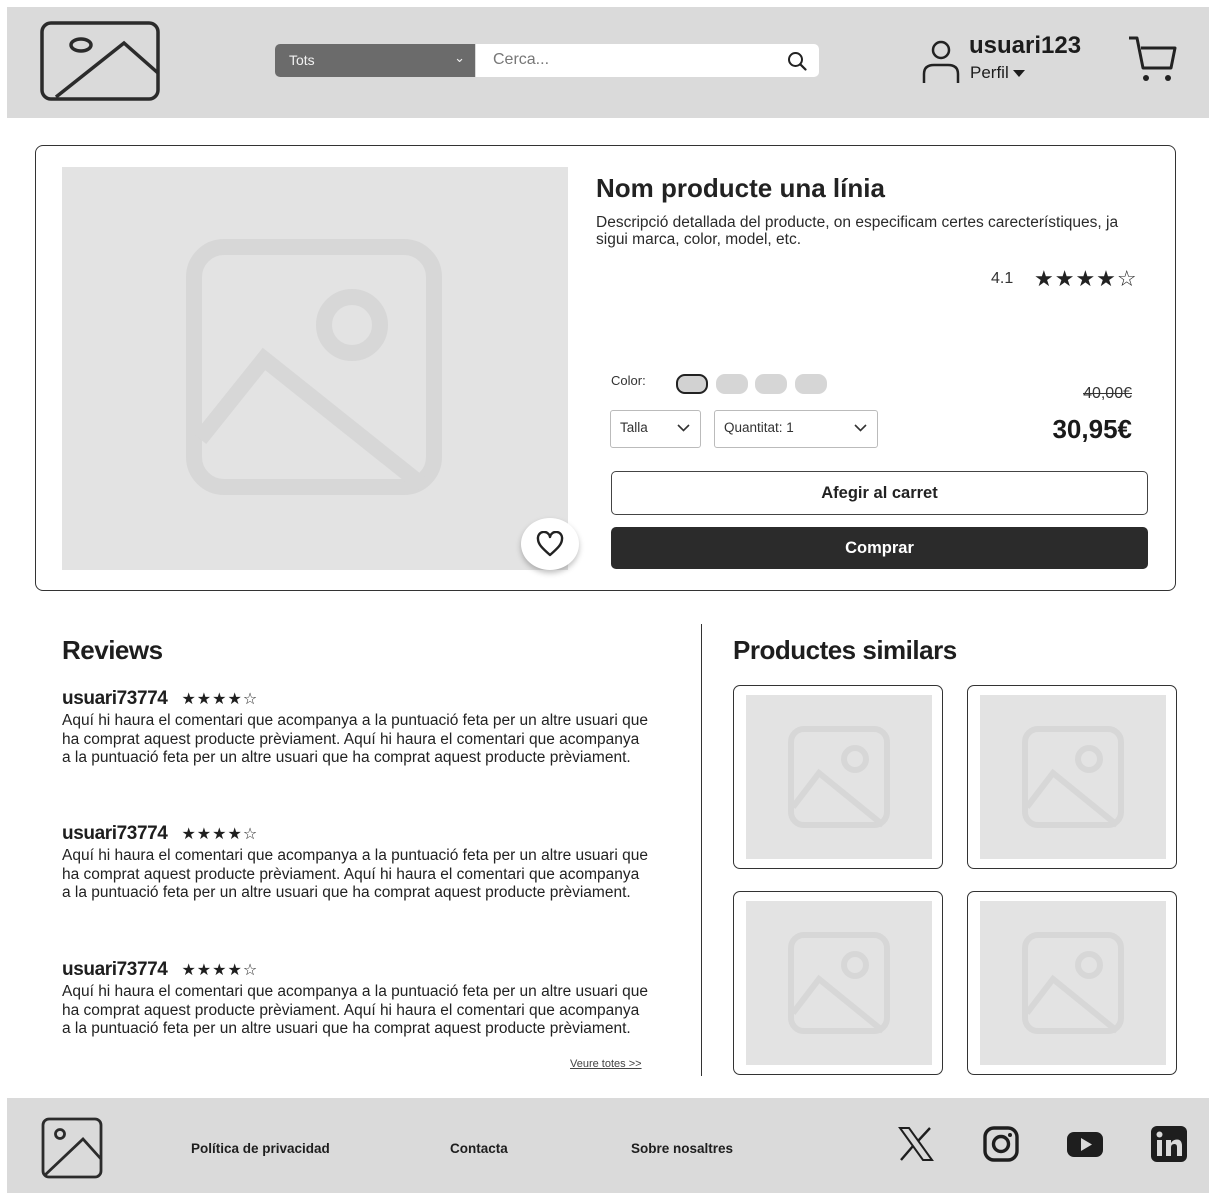 This screenshot has width=1209, height=1193. What do you see at coordinates (879, 493) in the screenshot?
I see `add-to-cart-button: Afegir al carret` at bounding box center [879, 493].